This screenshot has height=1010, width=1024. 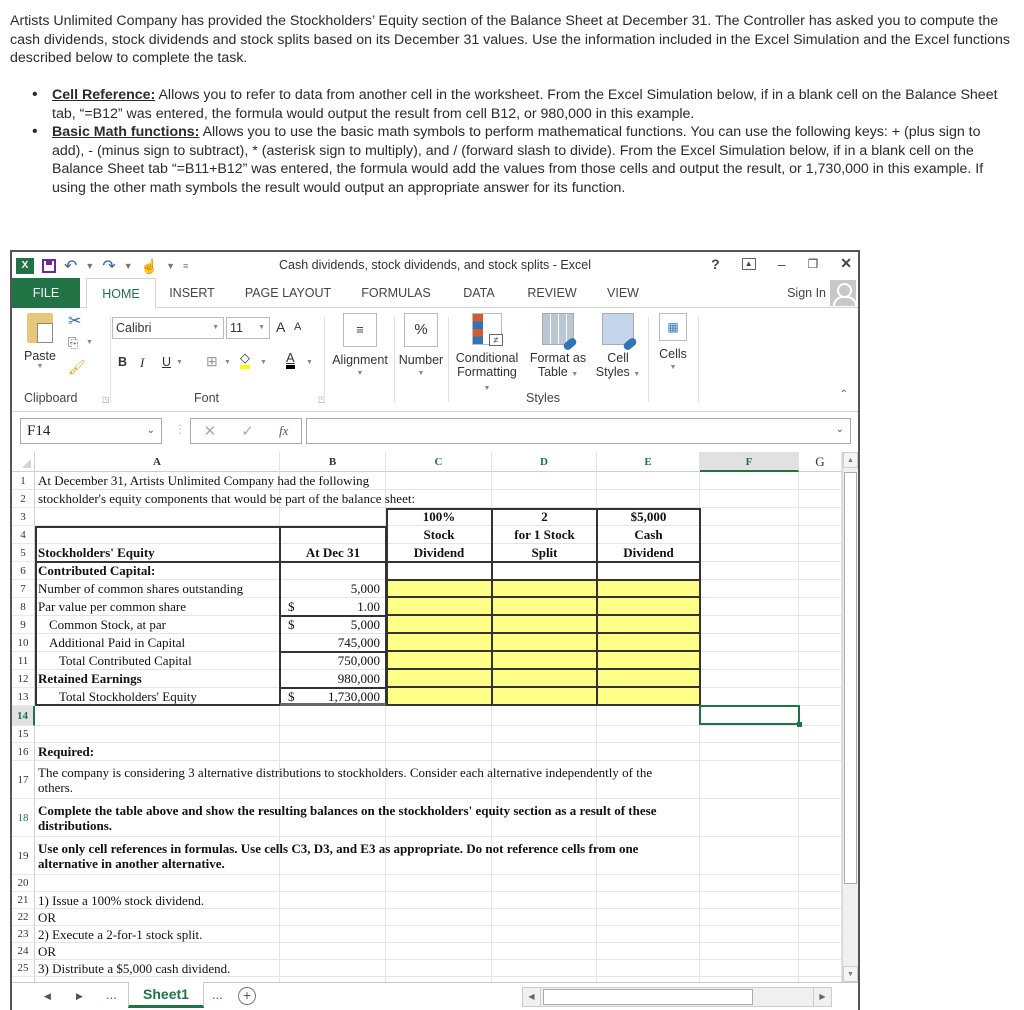 I want to click on column-header-a: A, so click(x=157, y=462).